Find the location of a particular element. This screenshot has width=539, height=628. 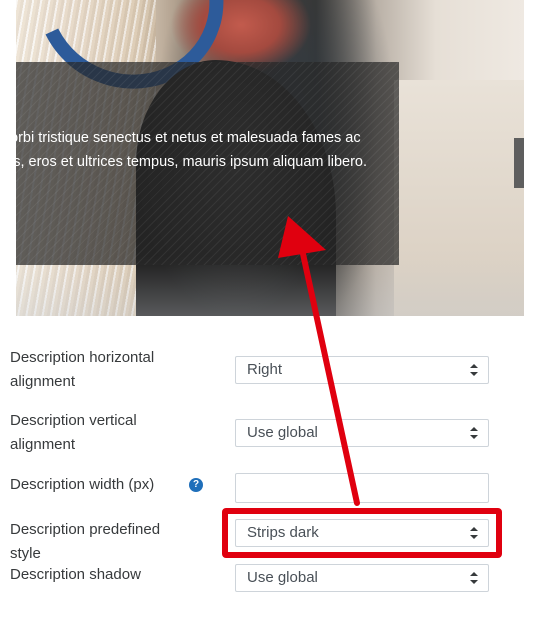

horizontal-alignment-label-line-1: Description horizontal is located at coordinates (82, 357).